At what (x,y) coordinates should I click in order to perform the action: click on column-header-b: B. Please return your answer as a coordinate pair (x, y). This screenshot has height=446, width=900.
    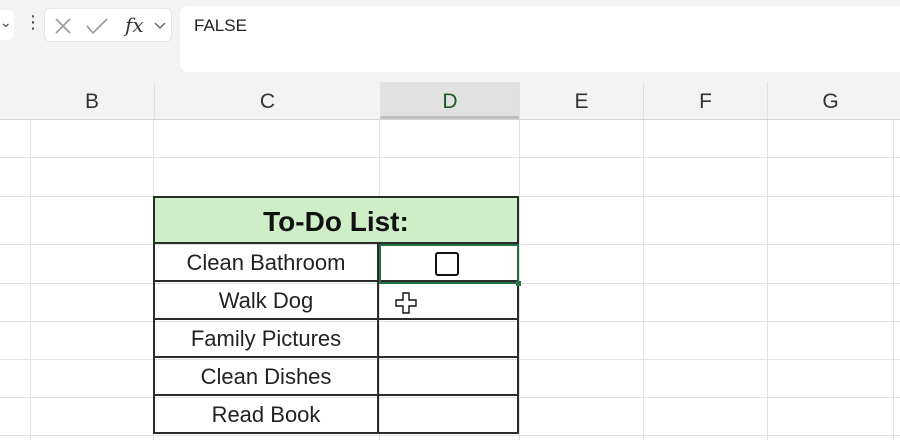
    Looking at the image, I should click on (92, 100).